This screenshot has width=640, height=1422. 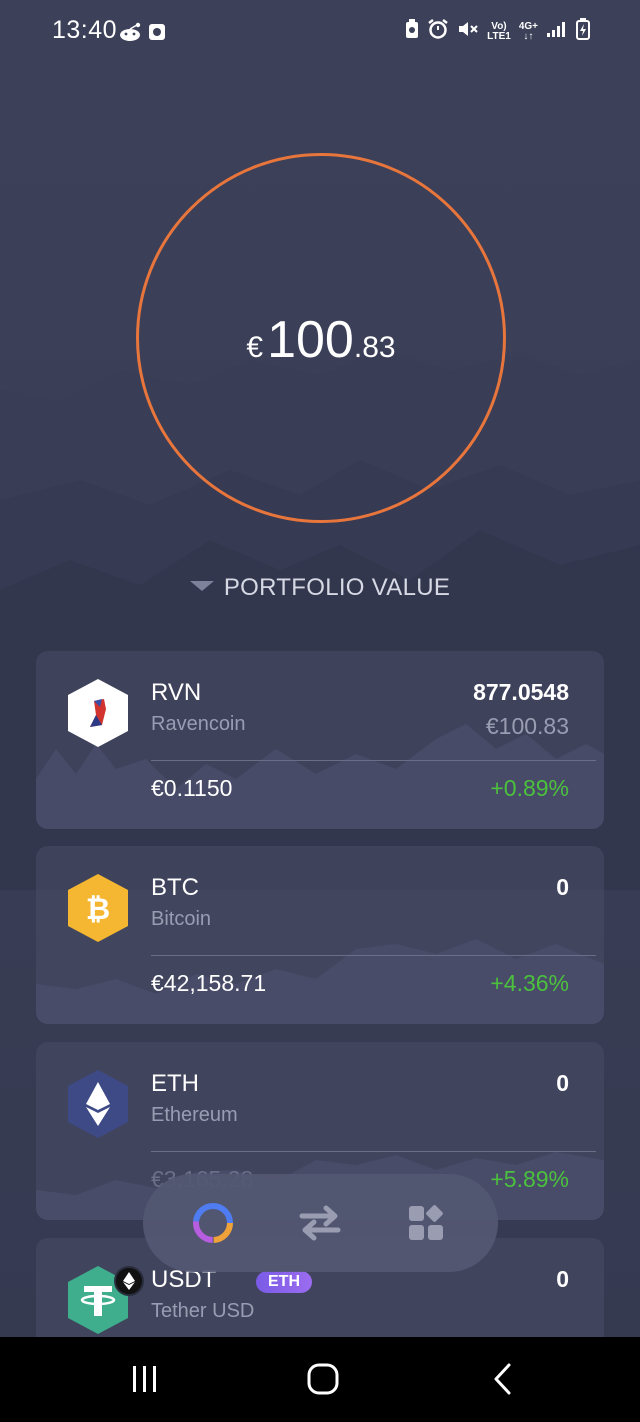 What do you see at coordinates (529, 983) in the screenshot?
I see `asset-change: +4.36%` at bounding box center [529, 983].